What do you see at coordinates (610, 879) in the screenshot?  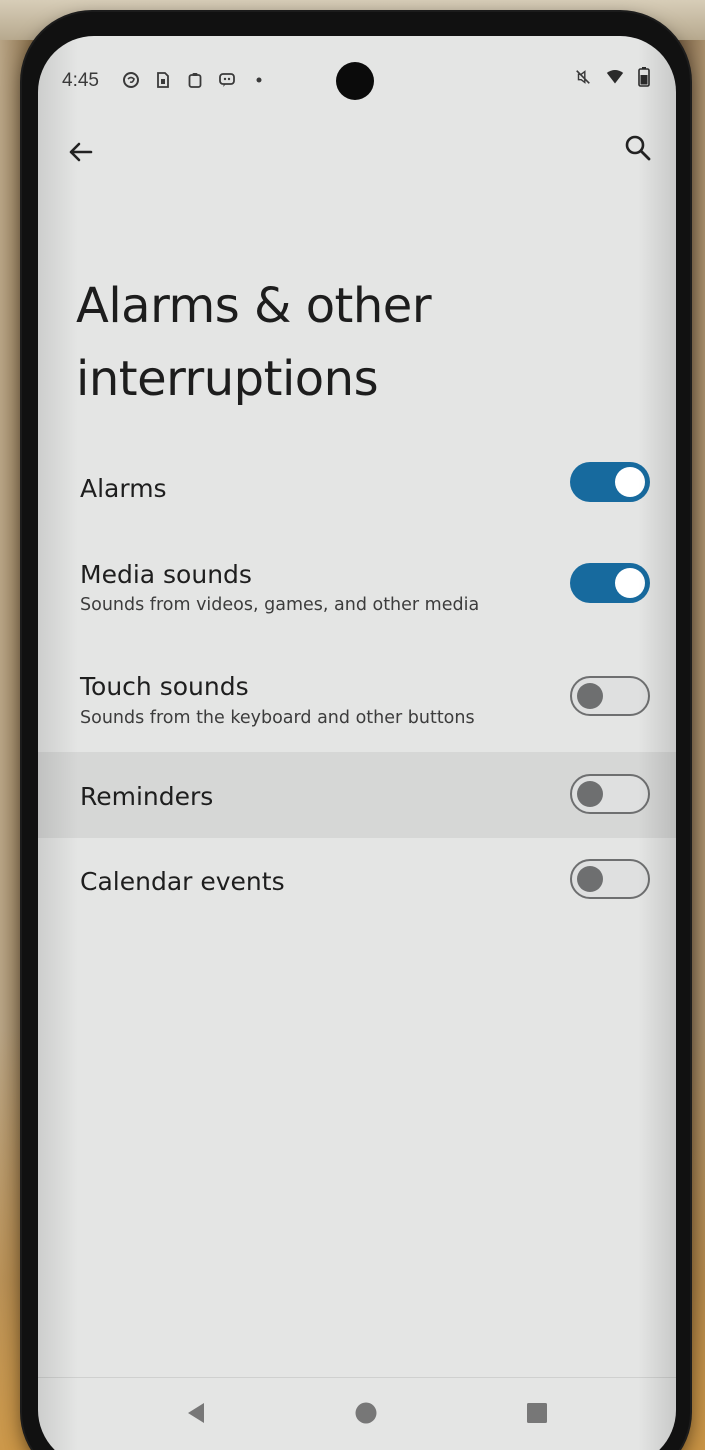 I see `calendar-events-switch` at bounding box center [610, 879].